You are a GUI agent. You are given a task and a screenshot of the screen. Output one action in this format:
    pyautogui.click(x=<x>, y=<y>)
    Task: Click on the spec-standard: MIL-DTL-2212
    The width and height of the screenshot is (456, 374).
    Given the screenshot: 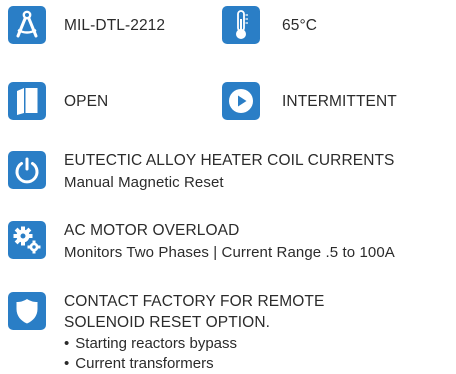 What is the action you would take?
    pyautogui.click(x=115, y=25)
    